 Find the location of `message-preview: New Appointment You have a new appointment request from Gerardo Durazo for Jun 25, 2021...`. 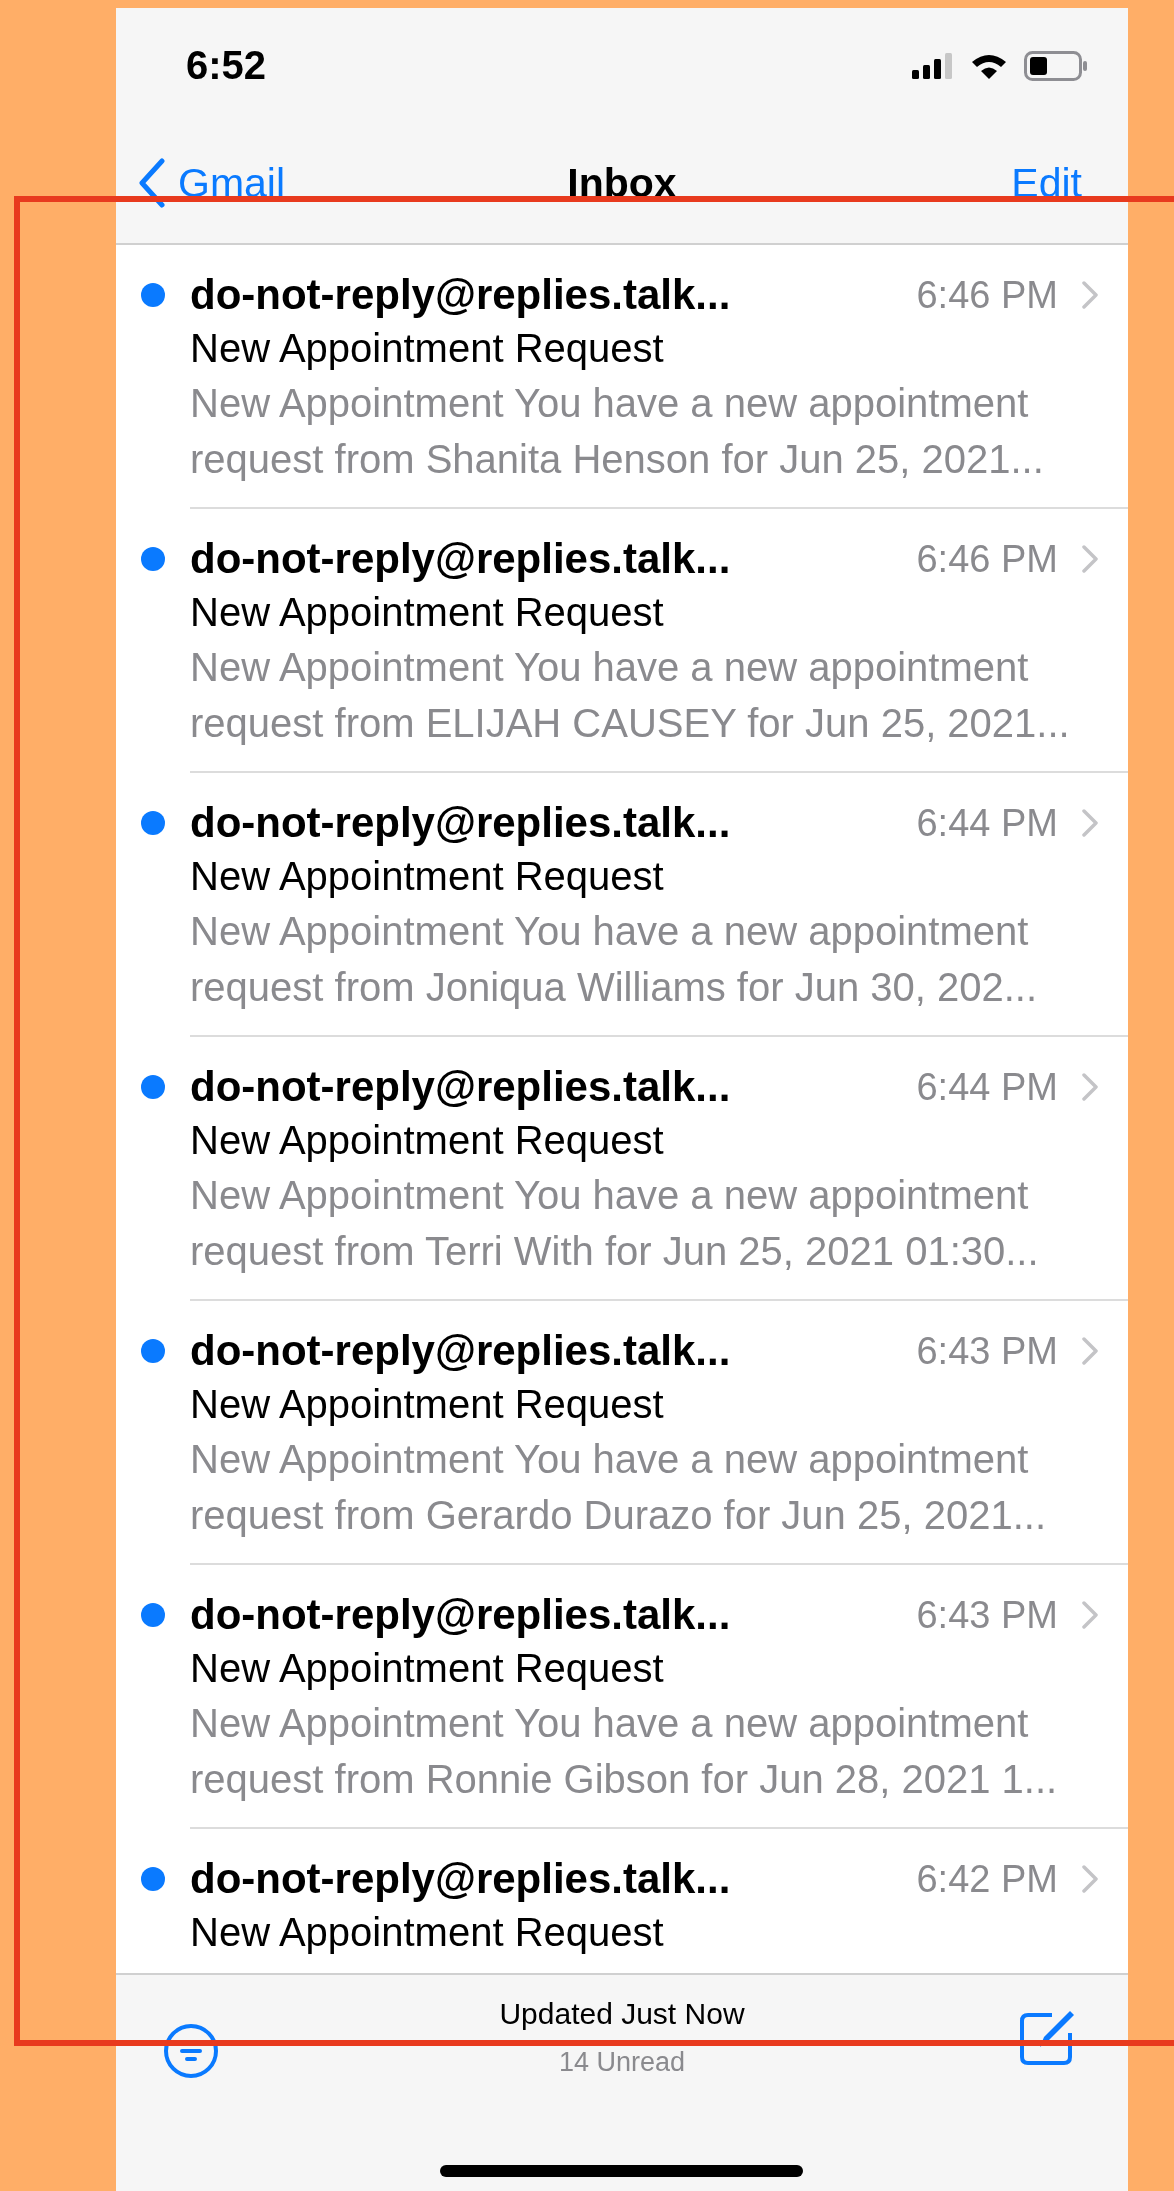

message-preview: New Appointment You have a new appointment request from Gerardo Durazo for Jun 25, 2021... is located at coordinates (618, 1487).